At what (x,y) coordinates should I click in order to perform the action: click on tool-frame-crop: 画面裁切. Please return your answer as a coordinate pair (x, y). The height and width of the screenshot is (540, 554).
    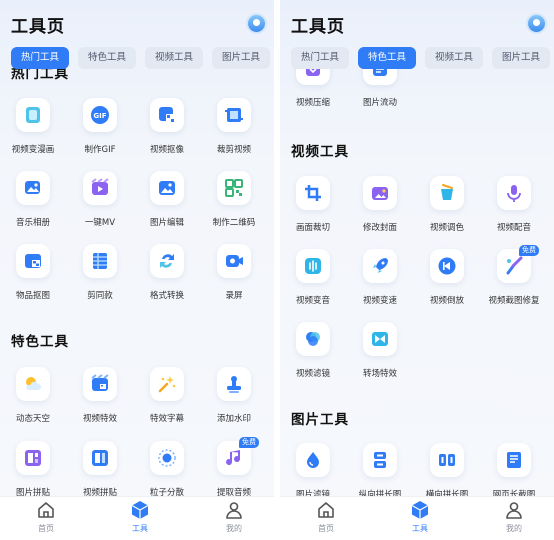
    Looking at the image, I should click on (313, 208).